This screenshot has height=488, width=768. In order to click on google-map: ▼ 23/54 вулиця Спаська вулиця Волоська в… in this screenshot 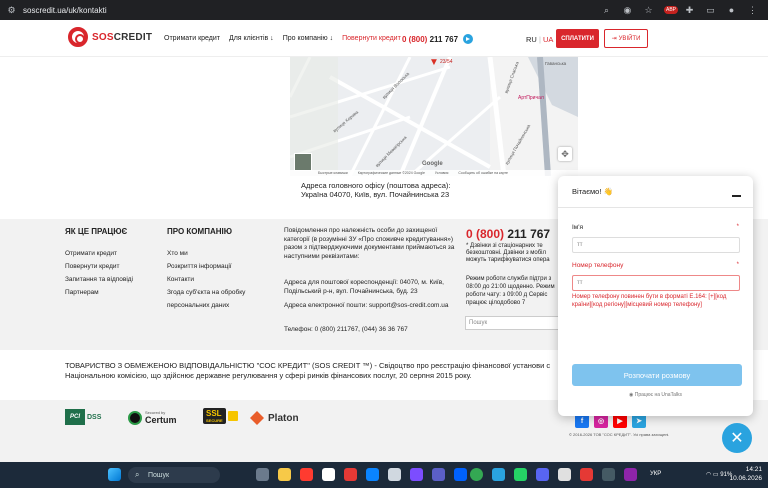, I will do `click(434, 116)`.